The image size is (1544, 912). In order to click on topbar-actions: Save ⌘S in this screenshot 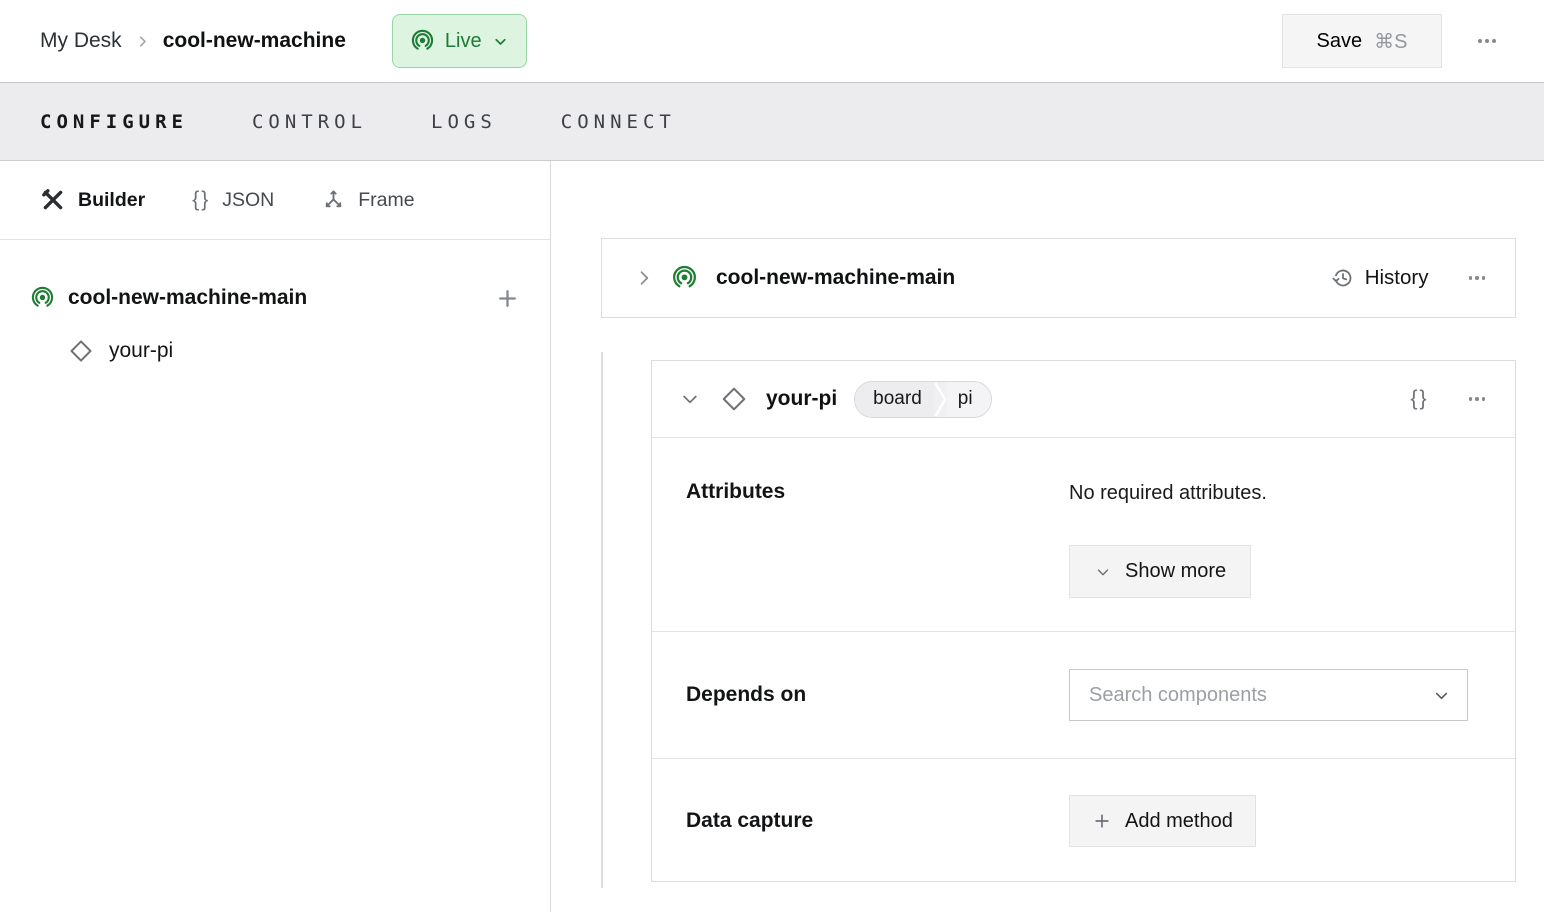, I will do `click(1413, 41)`.